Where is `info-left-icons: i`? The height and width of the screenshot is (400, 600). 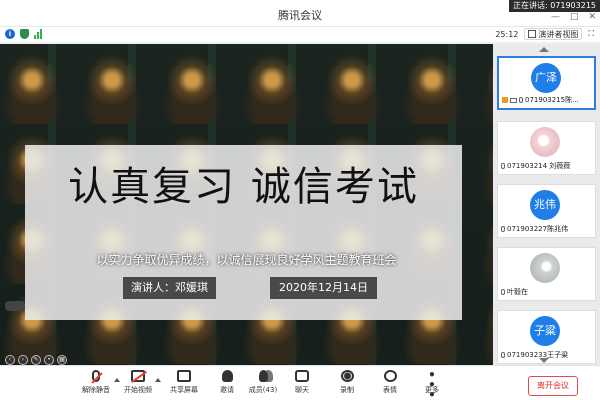 info-left-icons: i is located at coordinates (23, 34).